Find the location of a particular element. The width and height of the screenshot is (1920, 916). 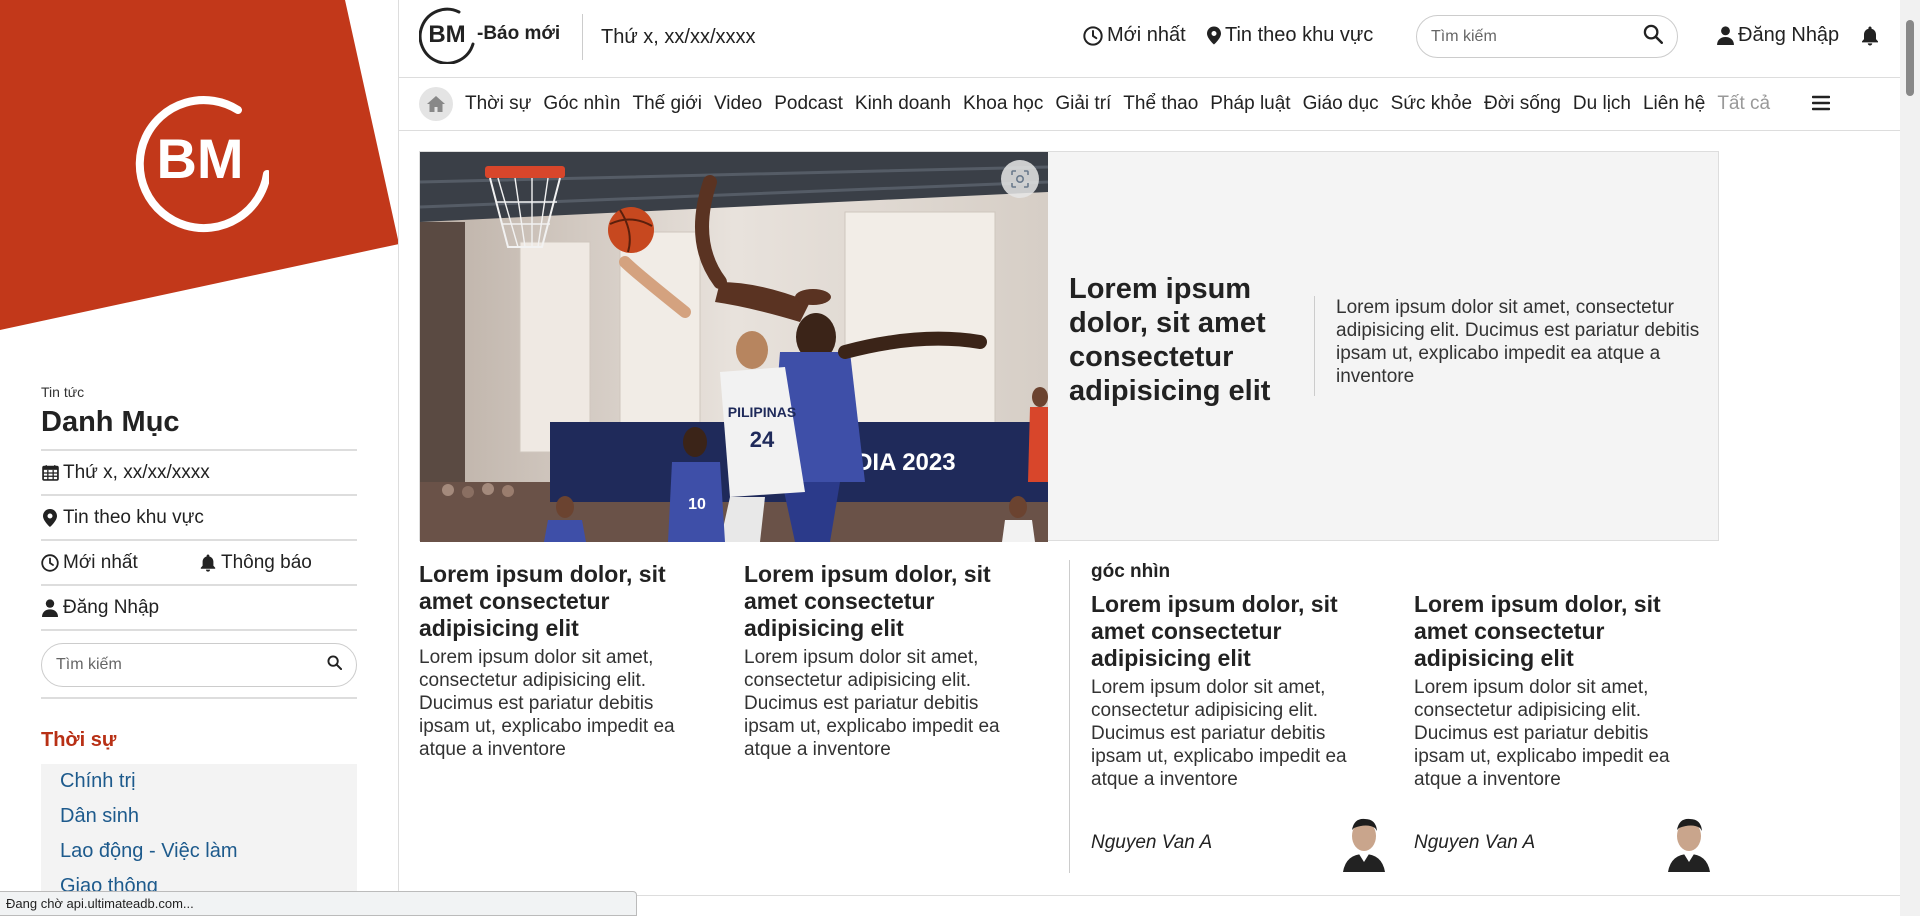

home-icon is located at coordinates (436, 104).